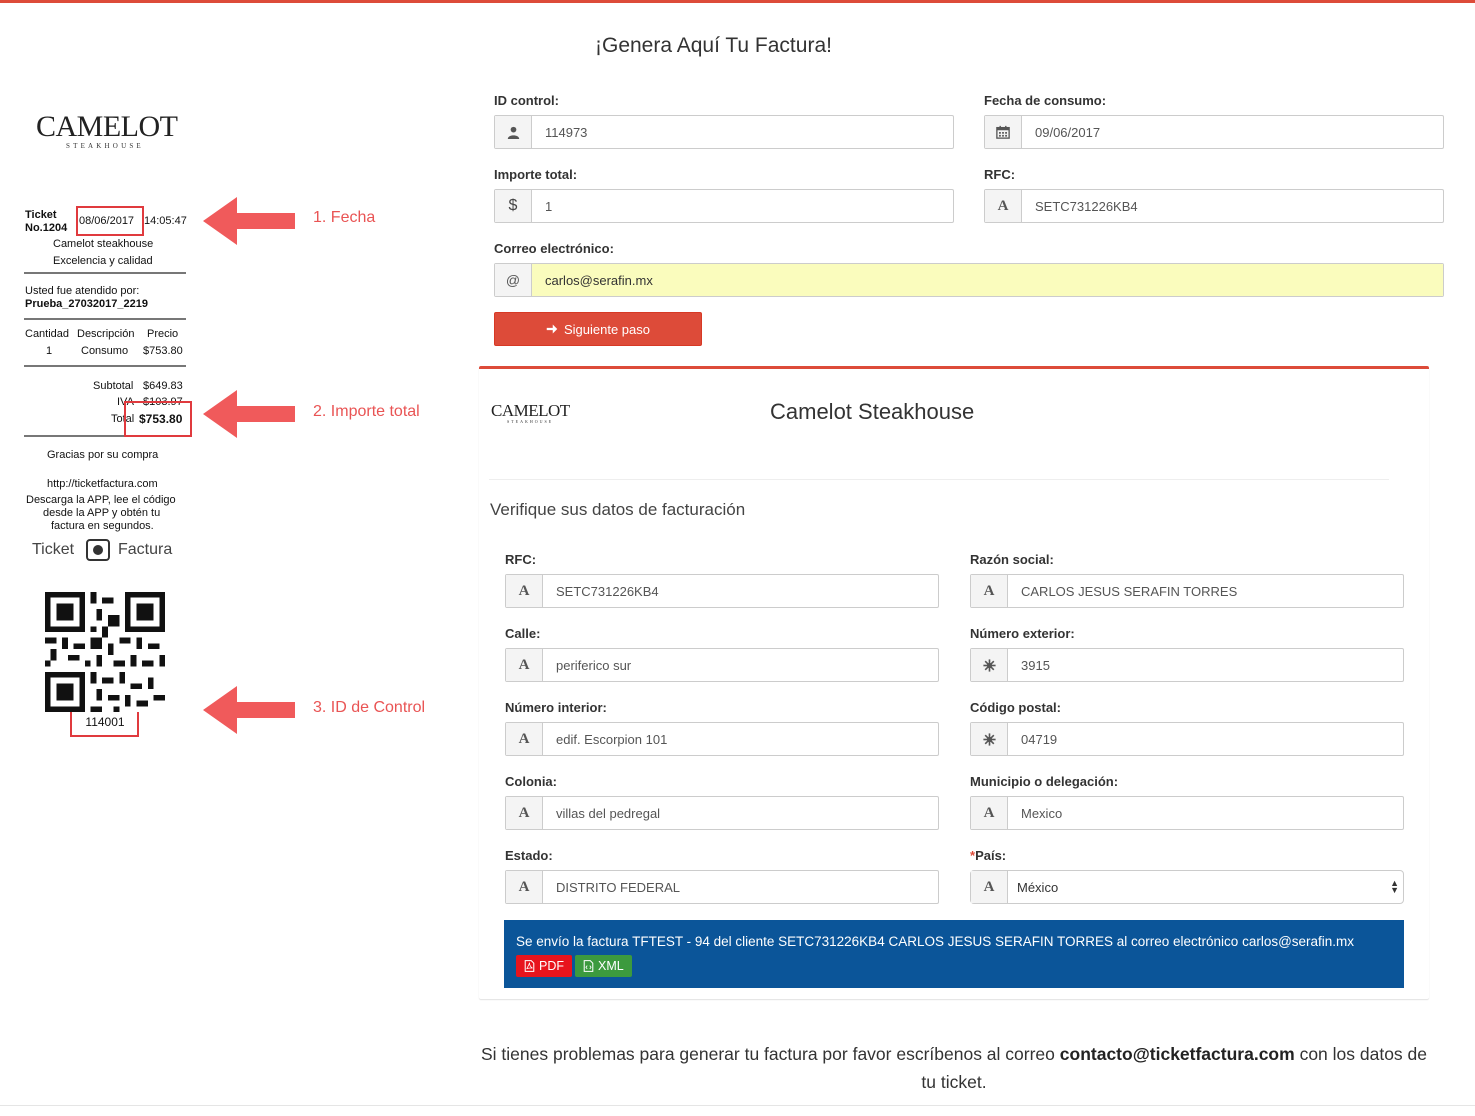 This screenshot has width=1475, height=1116. I want to click on highlight-fecha, so click(110, 221).